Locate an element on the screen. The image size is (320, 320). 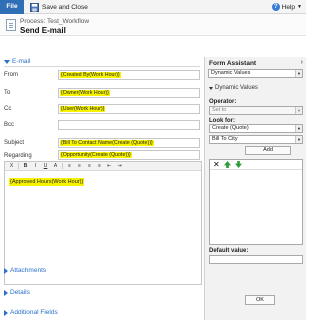
editor-toolbar: X B I U A ≡ ≡ ≡ ≡ ⇤ ⇥ is located at coordinates (103, 166).